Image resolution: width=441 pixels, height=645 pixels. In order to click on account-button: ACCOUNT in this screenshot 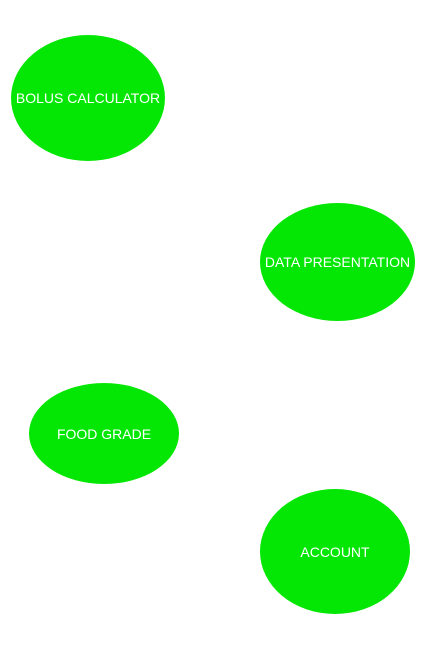, I will do `click(335, 551)`.